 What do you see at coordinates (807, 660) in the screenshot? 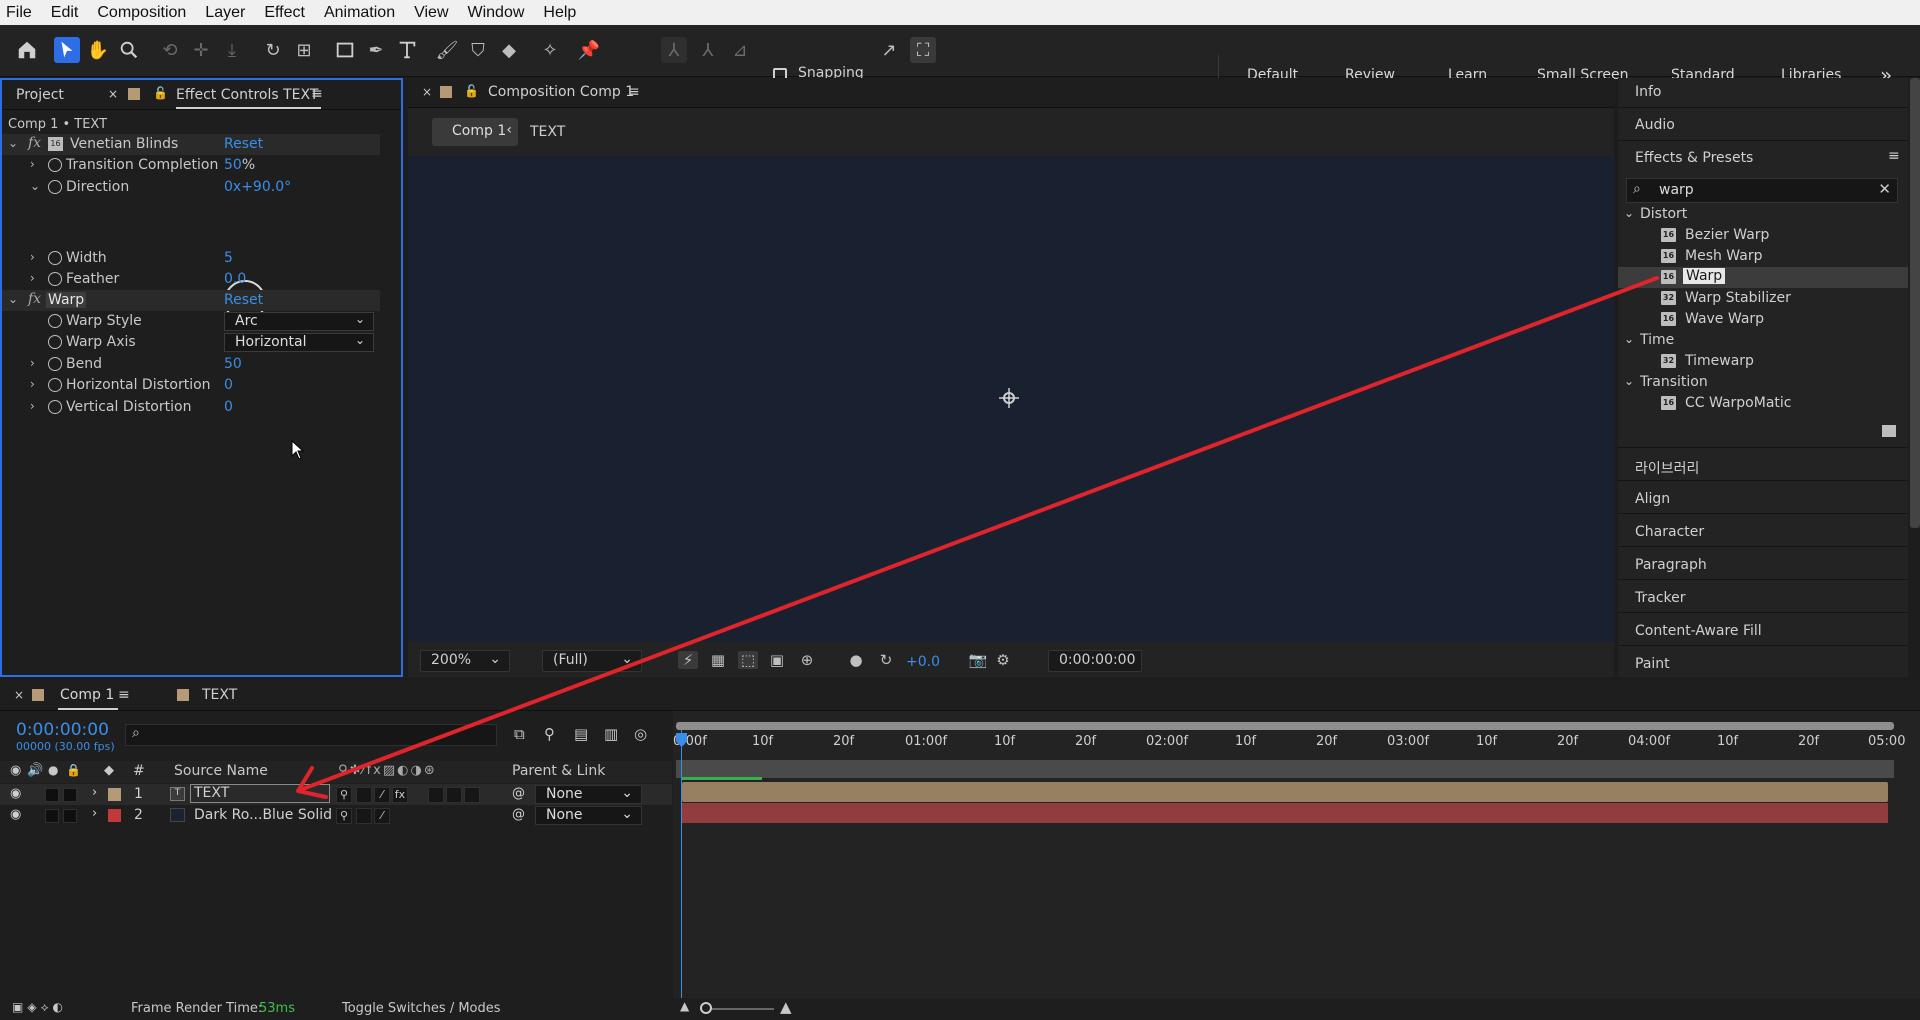
I see `grid-guides-icon: ⊕` at bounding box center [807, 660].